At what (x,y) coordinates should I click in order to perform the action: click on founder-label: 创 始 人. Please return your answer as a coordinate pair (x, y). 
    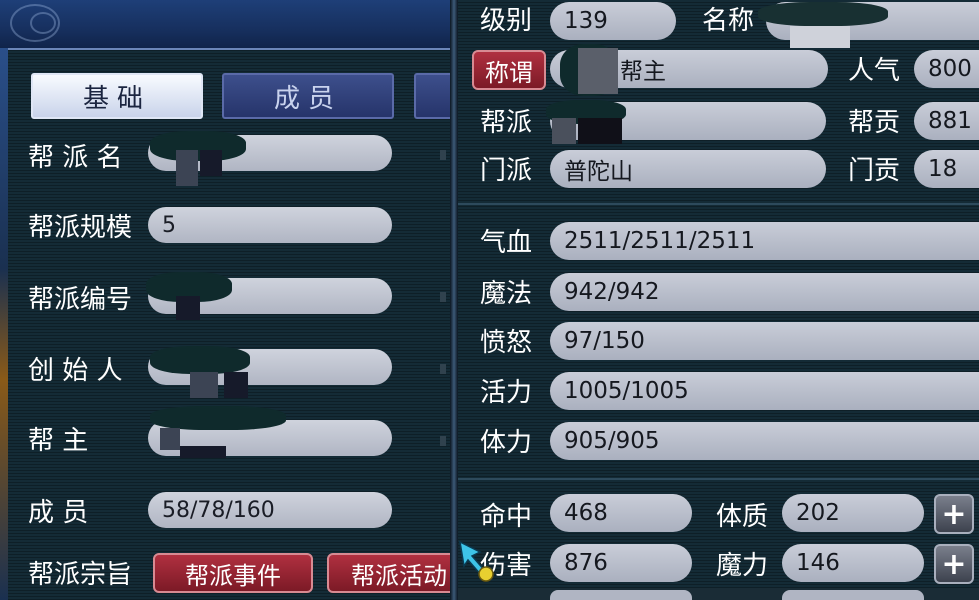
    Looking at the image, I should click on (75, 371).